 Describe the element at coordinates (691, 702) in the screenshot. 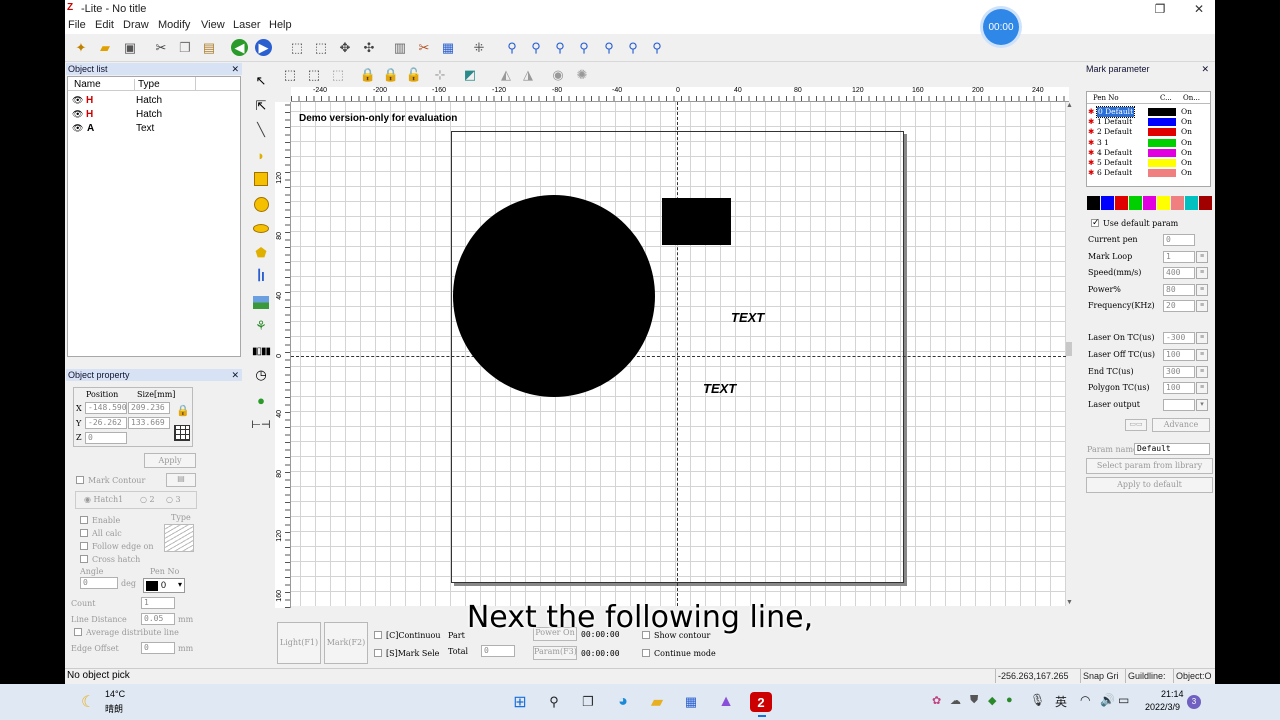

I see `store-icon: ▦` at that location.